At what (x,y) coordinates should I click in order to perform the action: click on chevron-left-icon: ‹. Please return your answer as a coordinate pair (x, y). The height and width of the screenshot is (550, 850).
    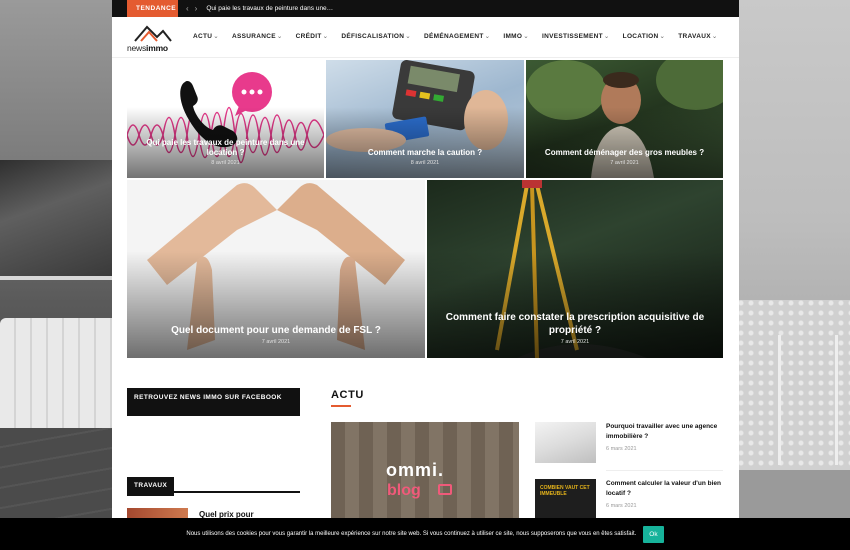
    Looking at the image, I should click on (187, 8).